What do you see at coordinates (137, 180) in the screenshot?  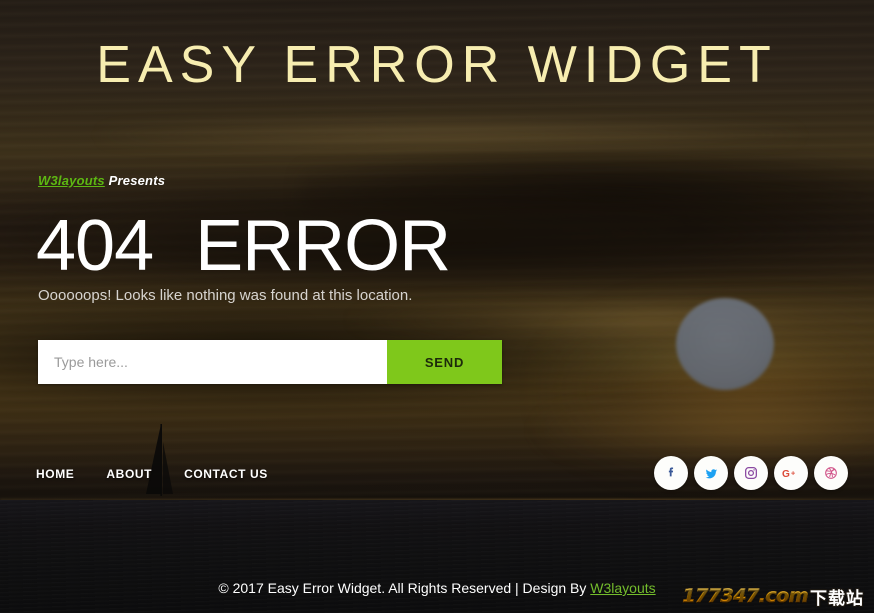 I see `presents-word: Presents` at bounding box center [137, 180].